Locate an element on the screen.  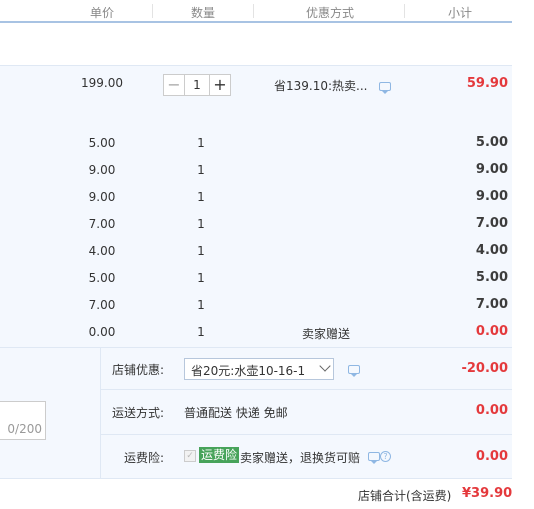
freight-insurance-badge: 运费险 is located at coordinates (219, 455).